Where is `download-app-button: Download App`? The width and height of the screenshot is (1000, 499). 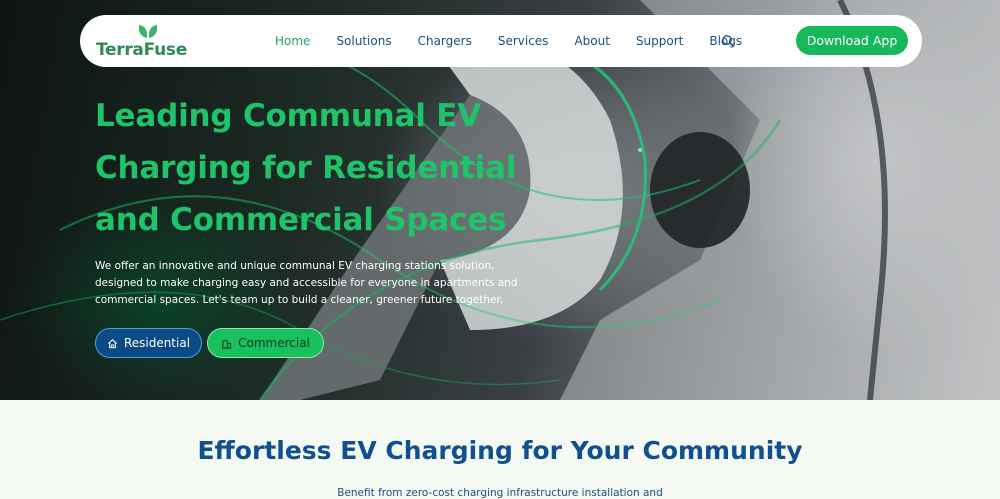
download-app-button: Download App is located at coordinates (852, 40).